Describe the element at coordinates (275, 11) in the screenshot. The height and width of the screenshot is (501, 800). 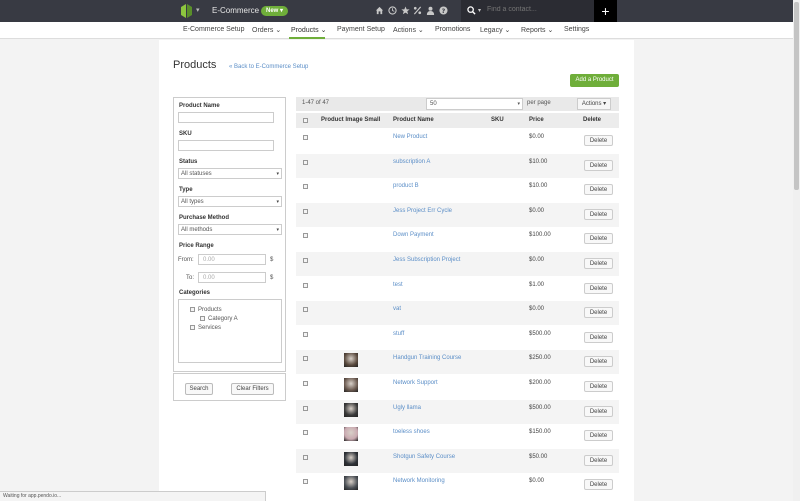
I see `new-button: New ▾` at that location.